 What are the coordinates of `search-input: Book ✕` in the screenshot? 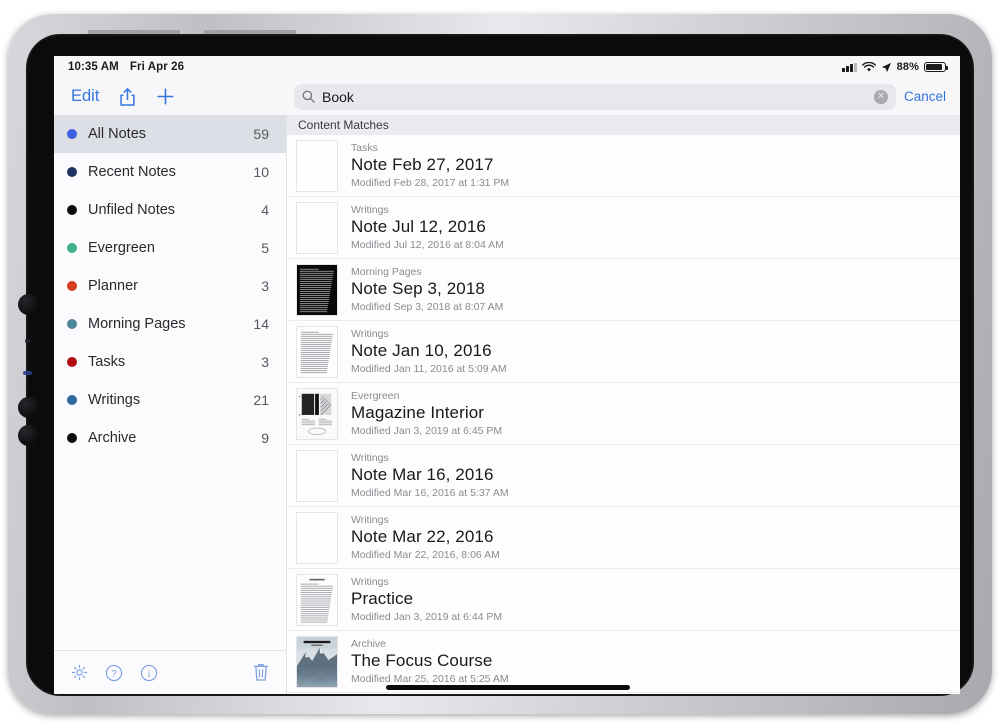 It's located at (595, 96).